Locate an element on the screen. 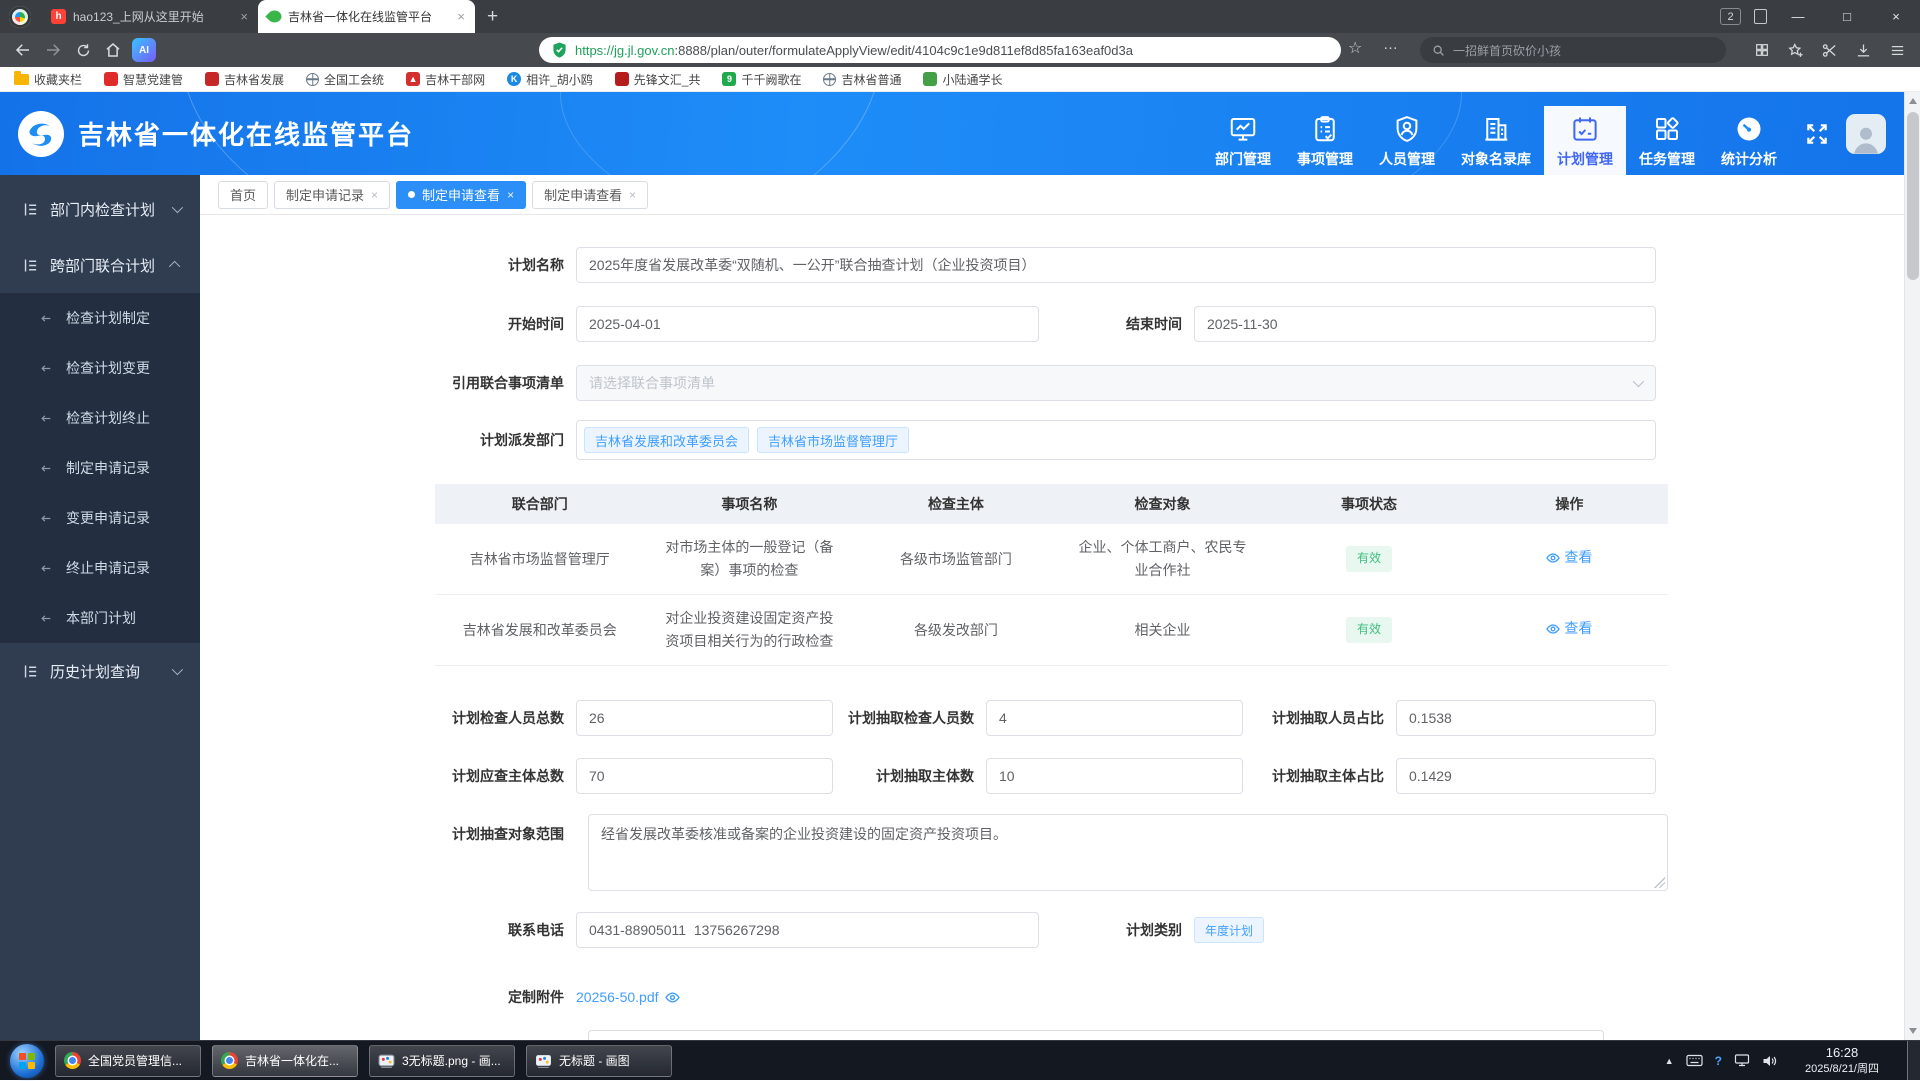  volume-icon is located at coordinates (1769, 1061).